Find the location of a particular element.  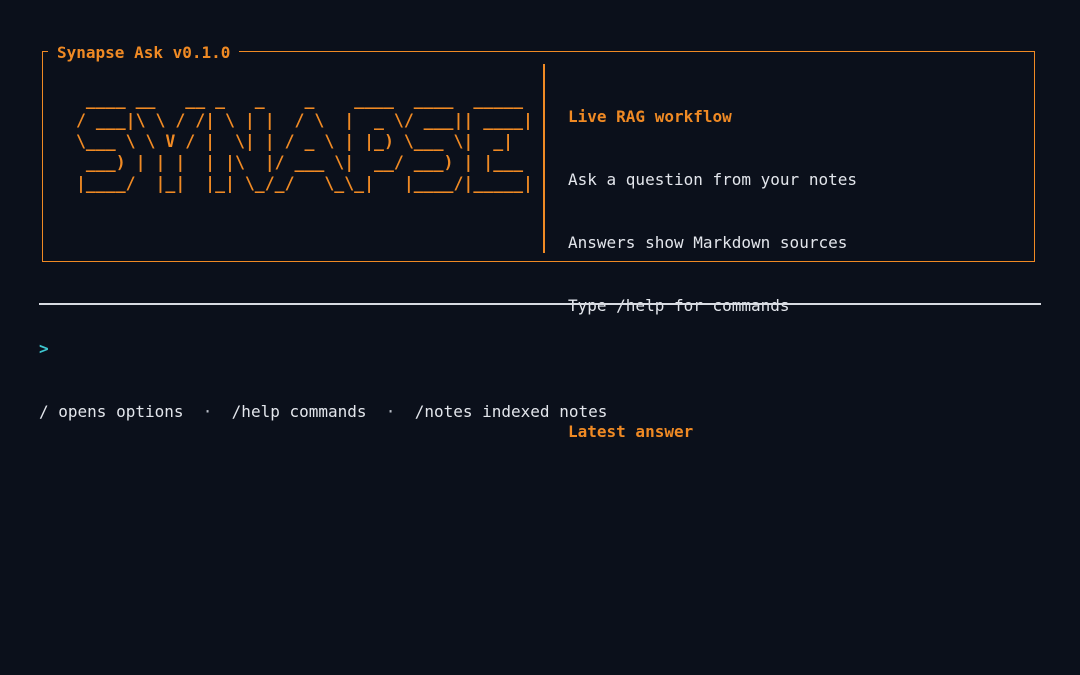

hint-notes: /notes indexed notes is located at coordinates (511, 411).